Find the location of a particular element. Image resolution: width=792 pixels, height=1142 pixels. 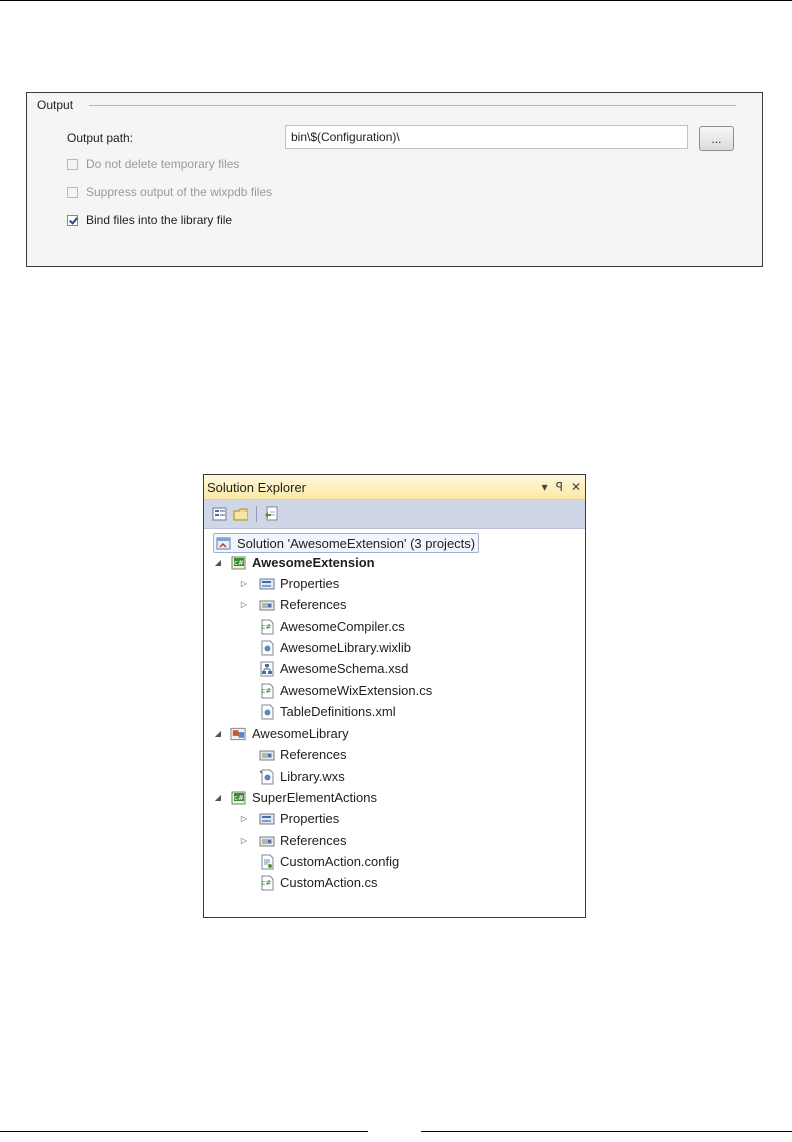

pin-icon: ꟼ is located at coordinates (559, 487).